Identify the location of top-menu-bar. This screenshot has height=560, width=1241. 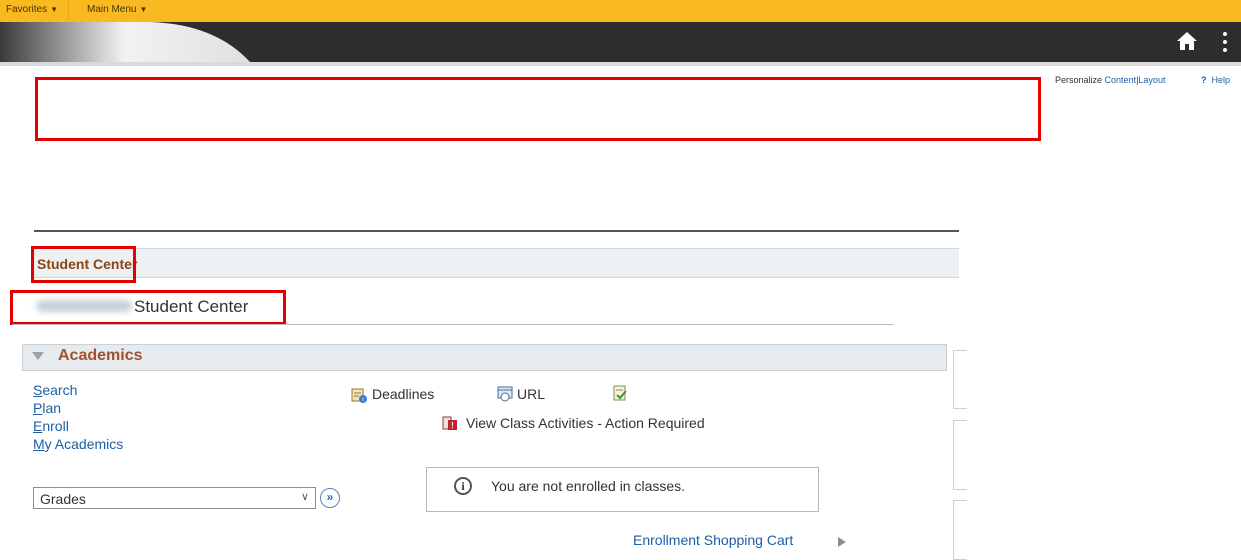
(620, 11).